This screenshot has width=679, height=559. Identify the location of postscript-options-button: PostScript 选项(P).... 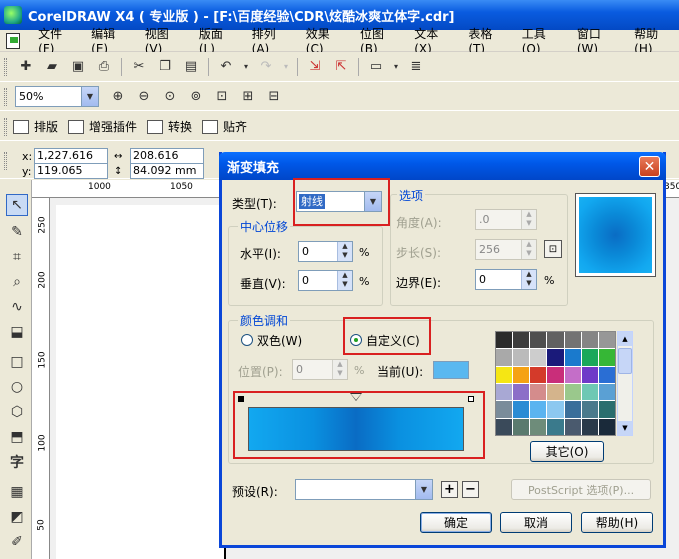
(581, 489).